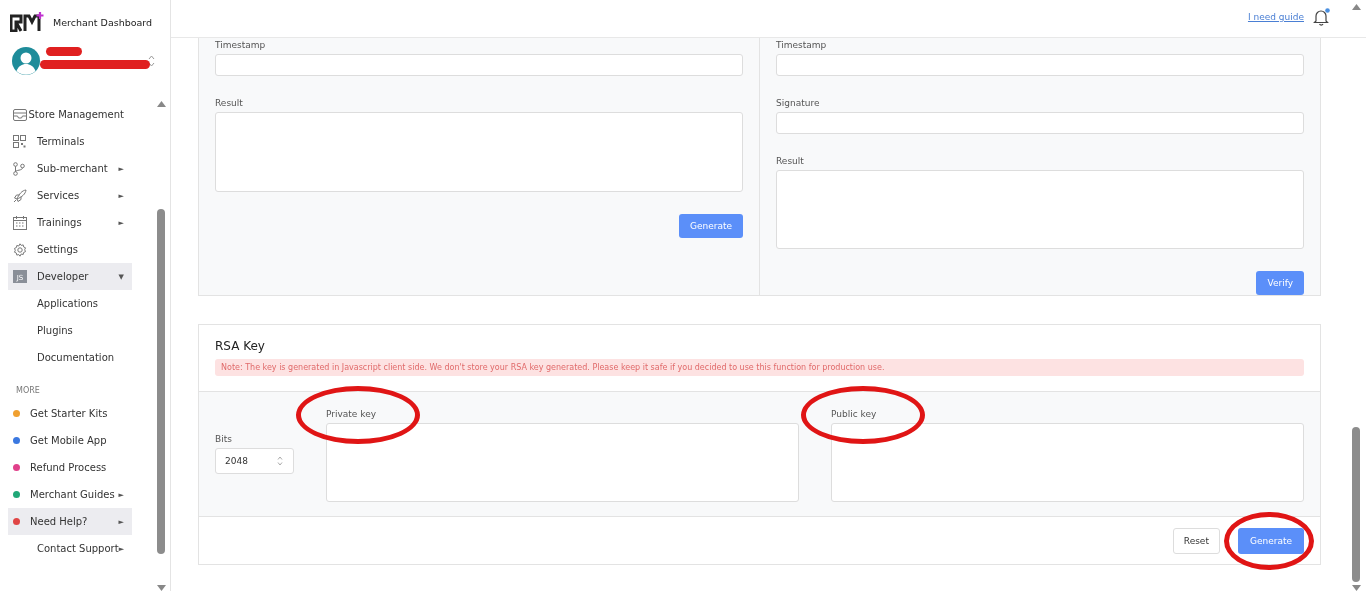  Describe the element at coordinates (28, 22) in the screenshot. I see `logo-icon` at that location.